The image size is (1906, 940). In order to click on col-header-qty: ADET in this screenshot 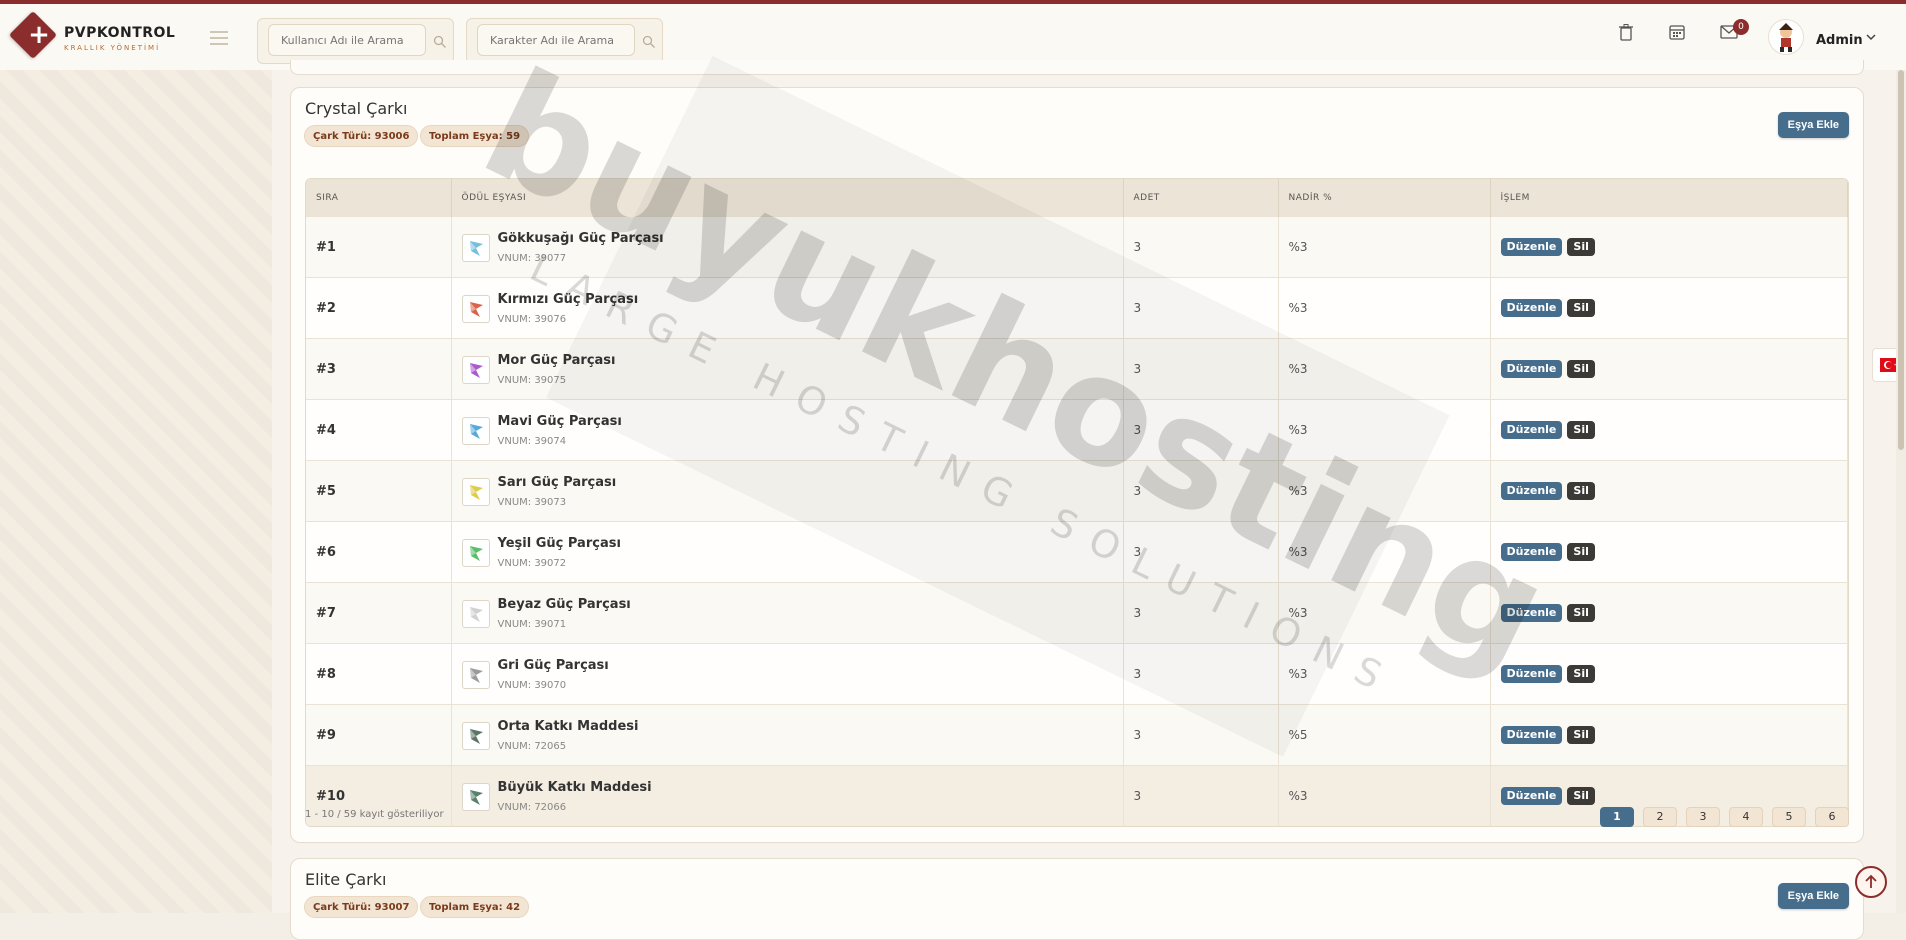, I will do `click(1201, 198)`.